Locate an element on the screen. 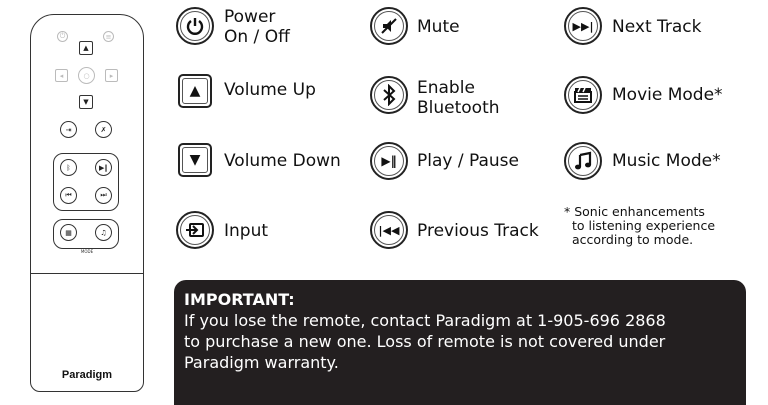 The image size is (768, 405). input-label: Input is located at coordinates (246, 231).